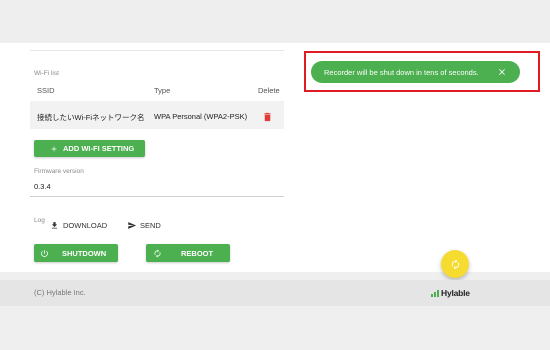 The height and width of the screenshot is (350, 550). I want to click on trash-icon, so click(267, 117).